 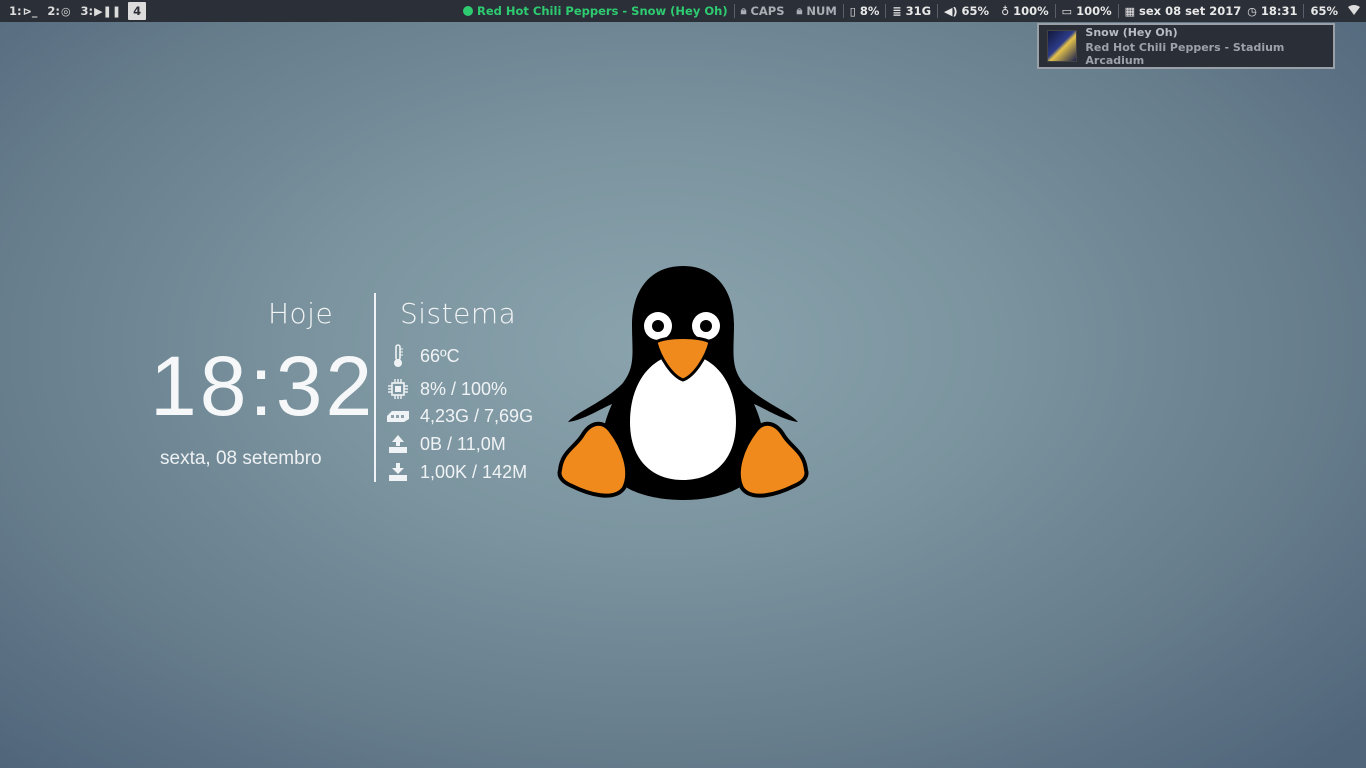 I want to click on brightness-module: ♁ 100%, so click(x=1025, y=11).